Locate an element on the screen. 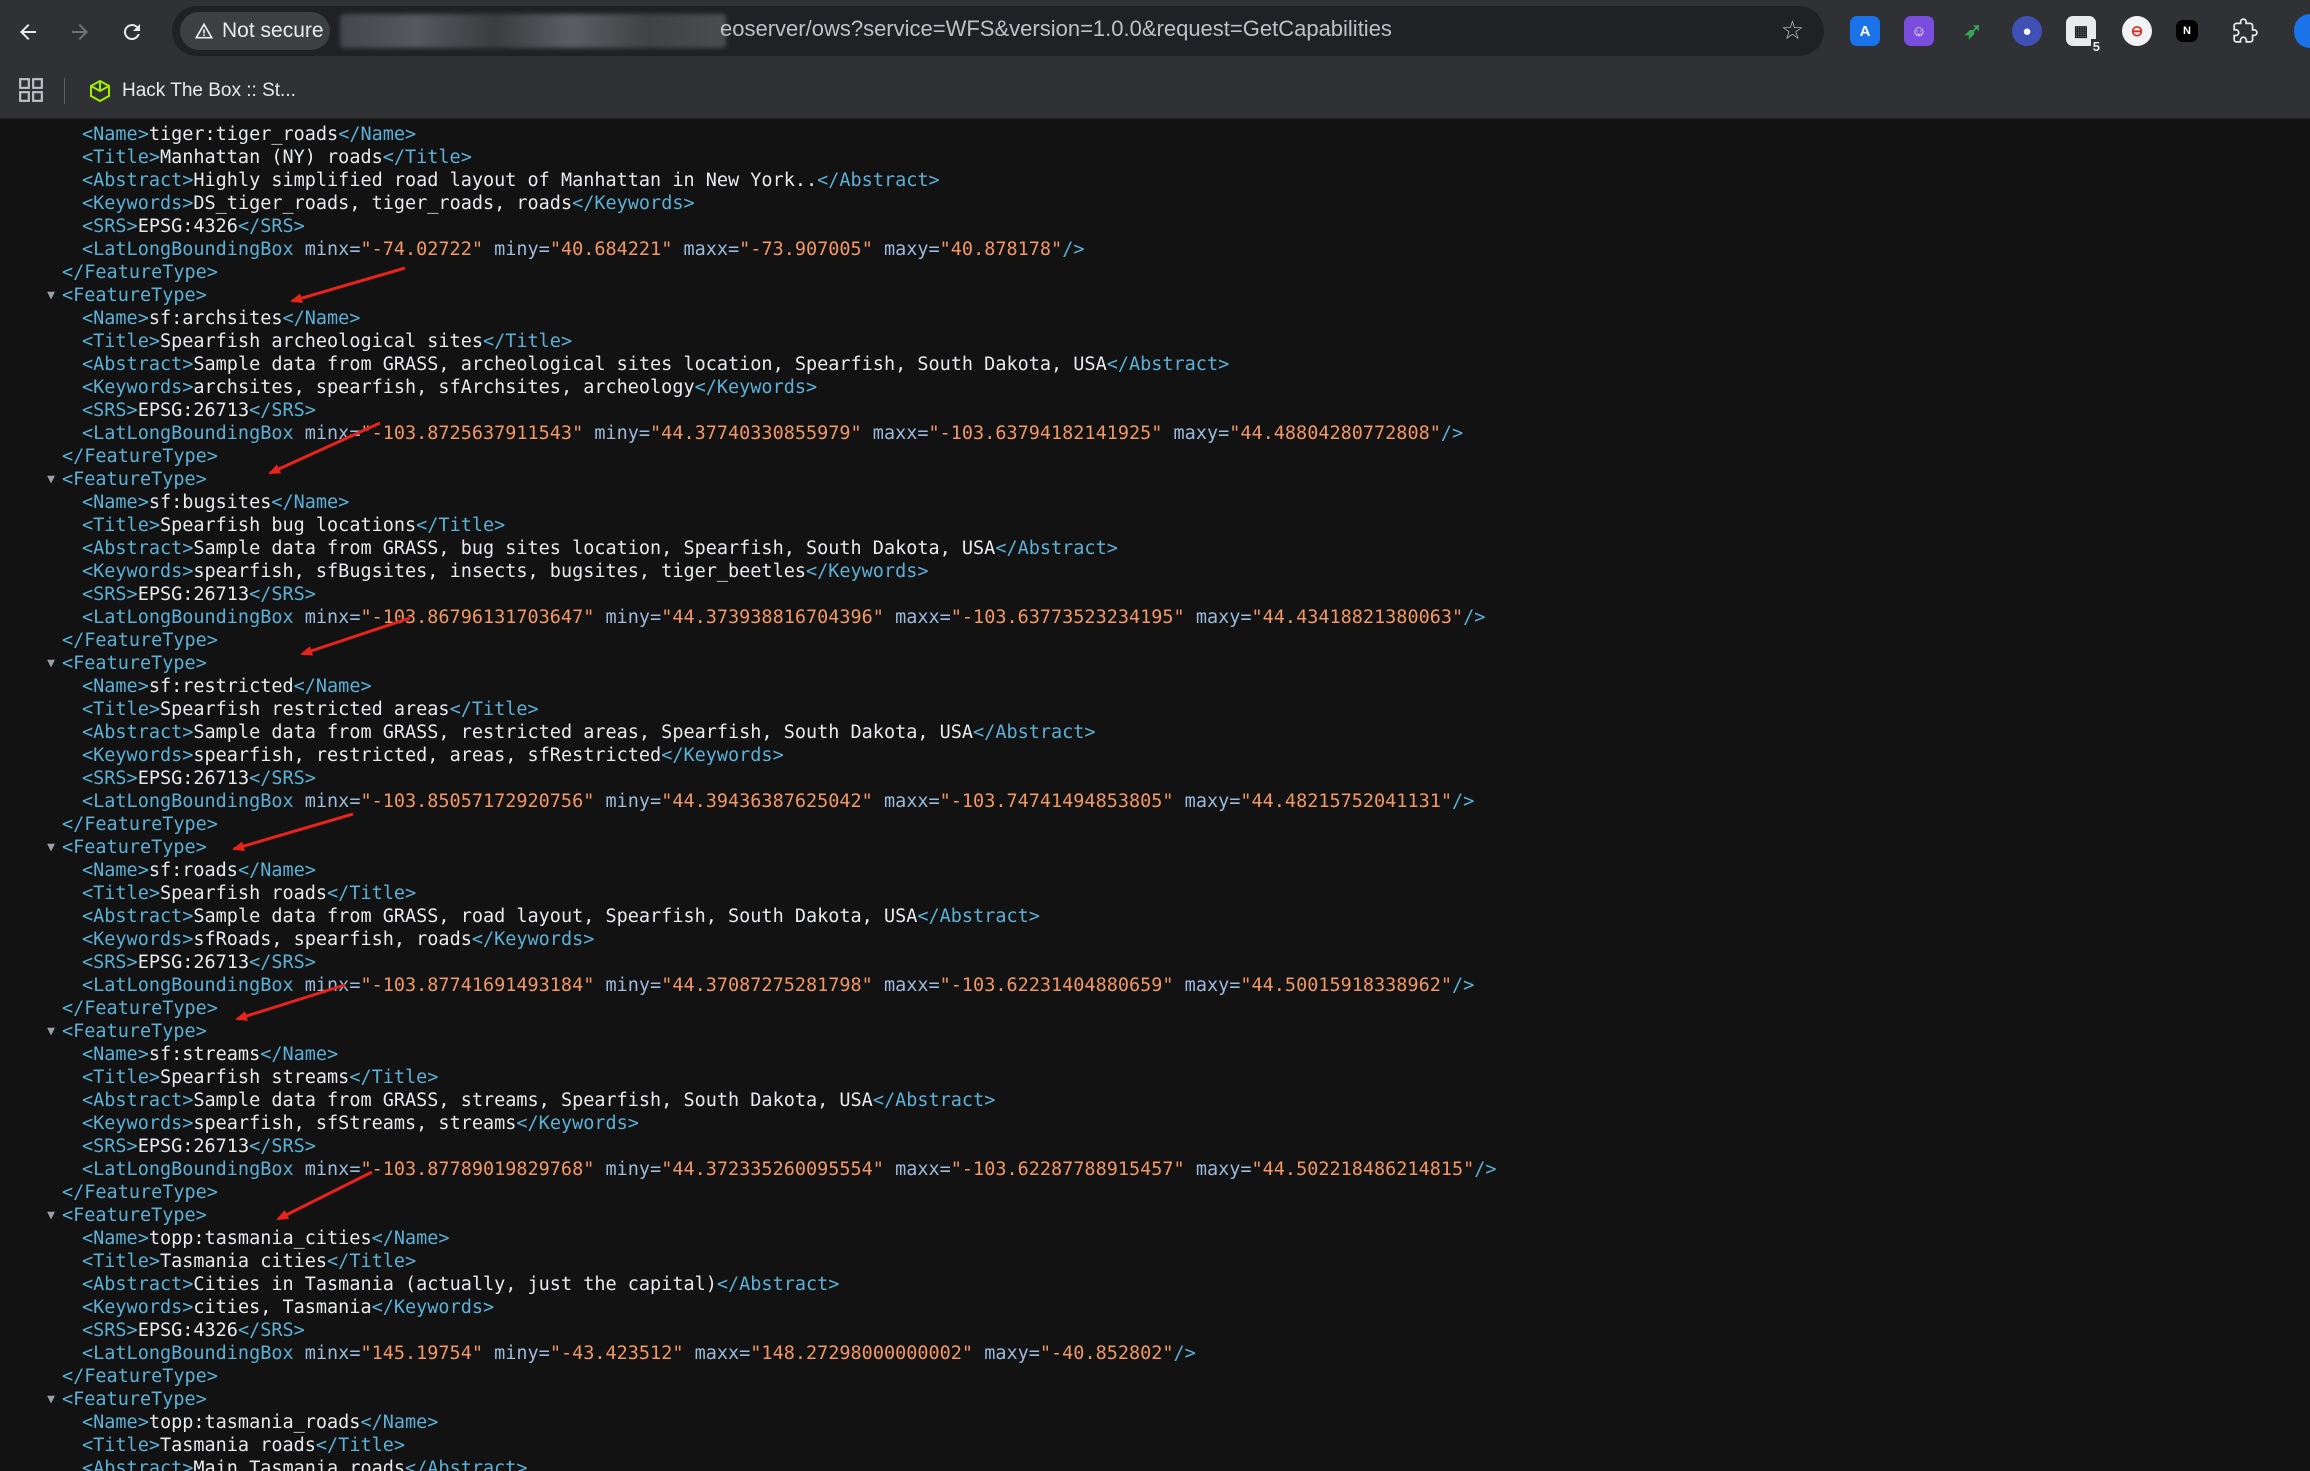 This screenshot has height=1471, width=2310. extension-qr-icon: ▦ 5 is located at coordinates (2084, 35).